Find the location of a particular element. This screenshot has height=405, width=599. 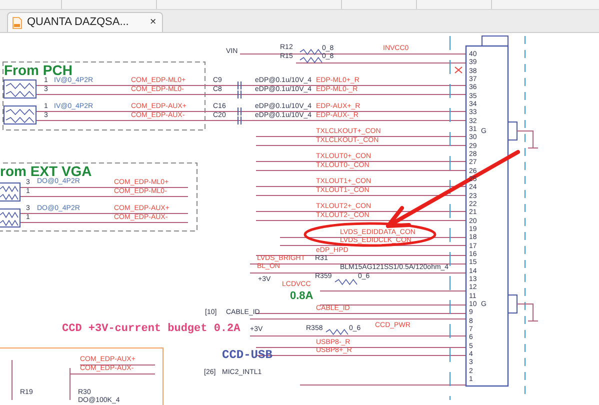

section-heading: From PCH is located at coordinates (38, 70).